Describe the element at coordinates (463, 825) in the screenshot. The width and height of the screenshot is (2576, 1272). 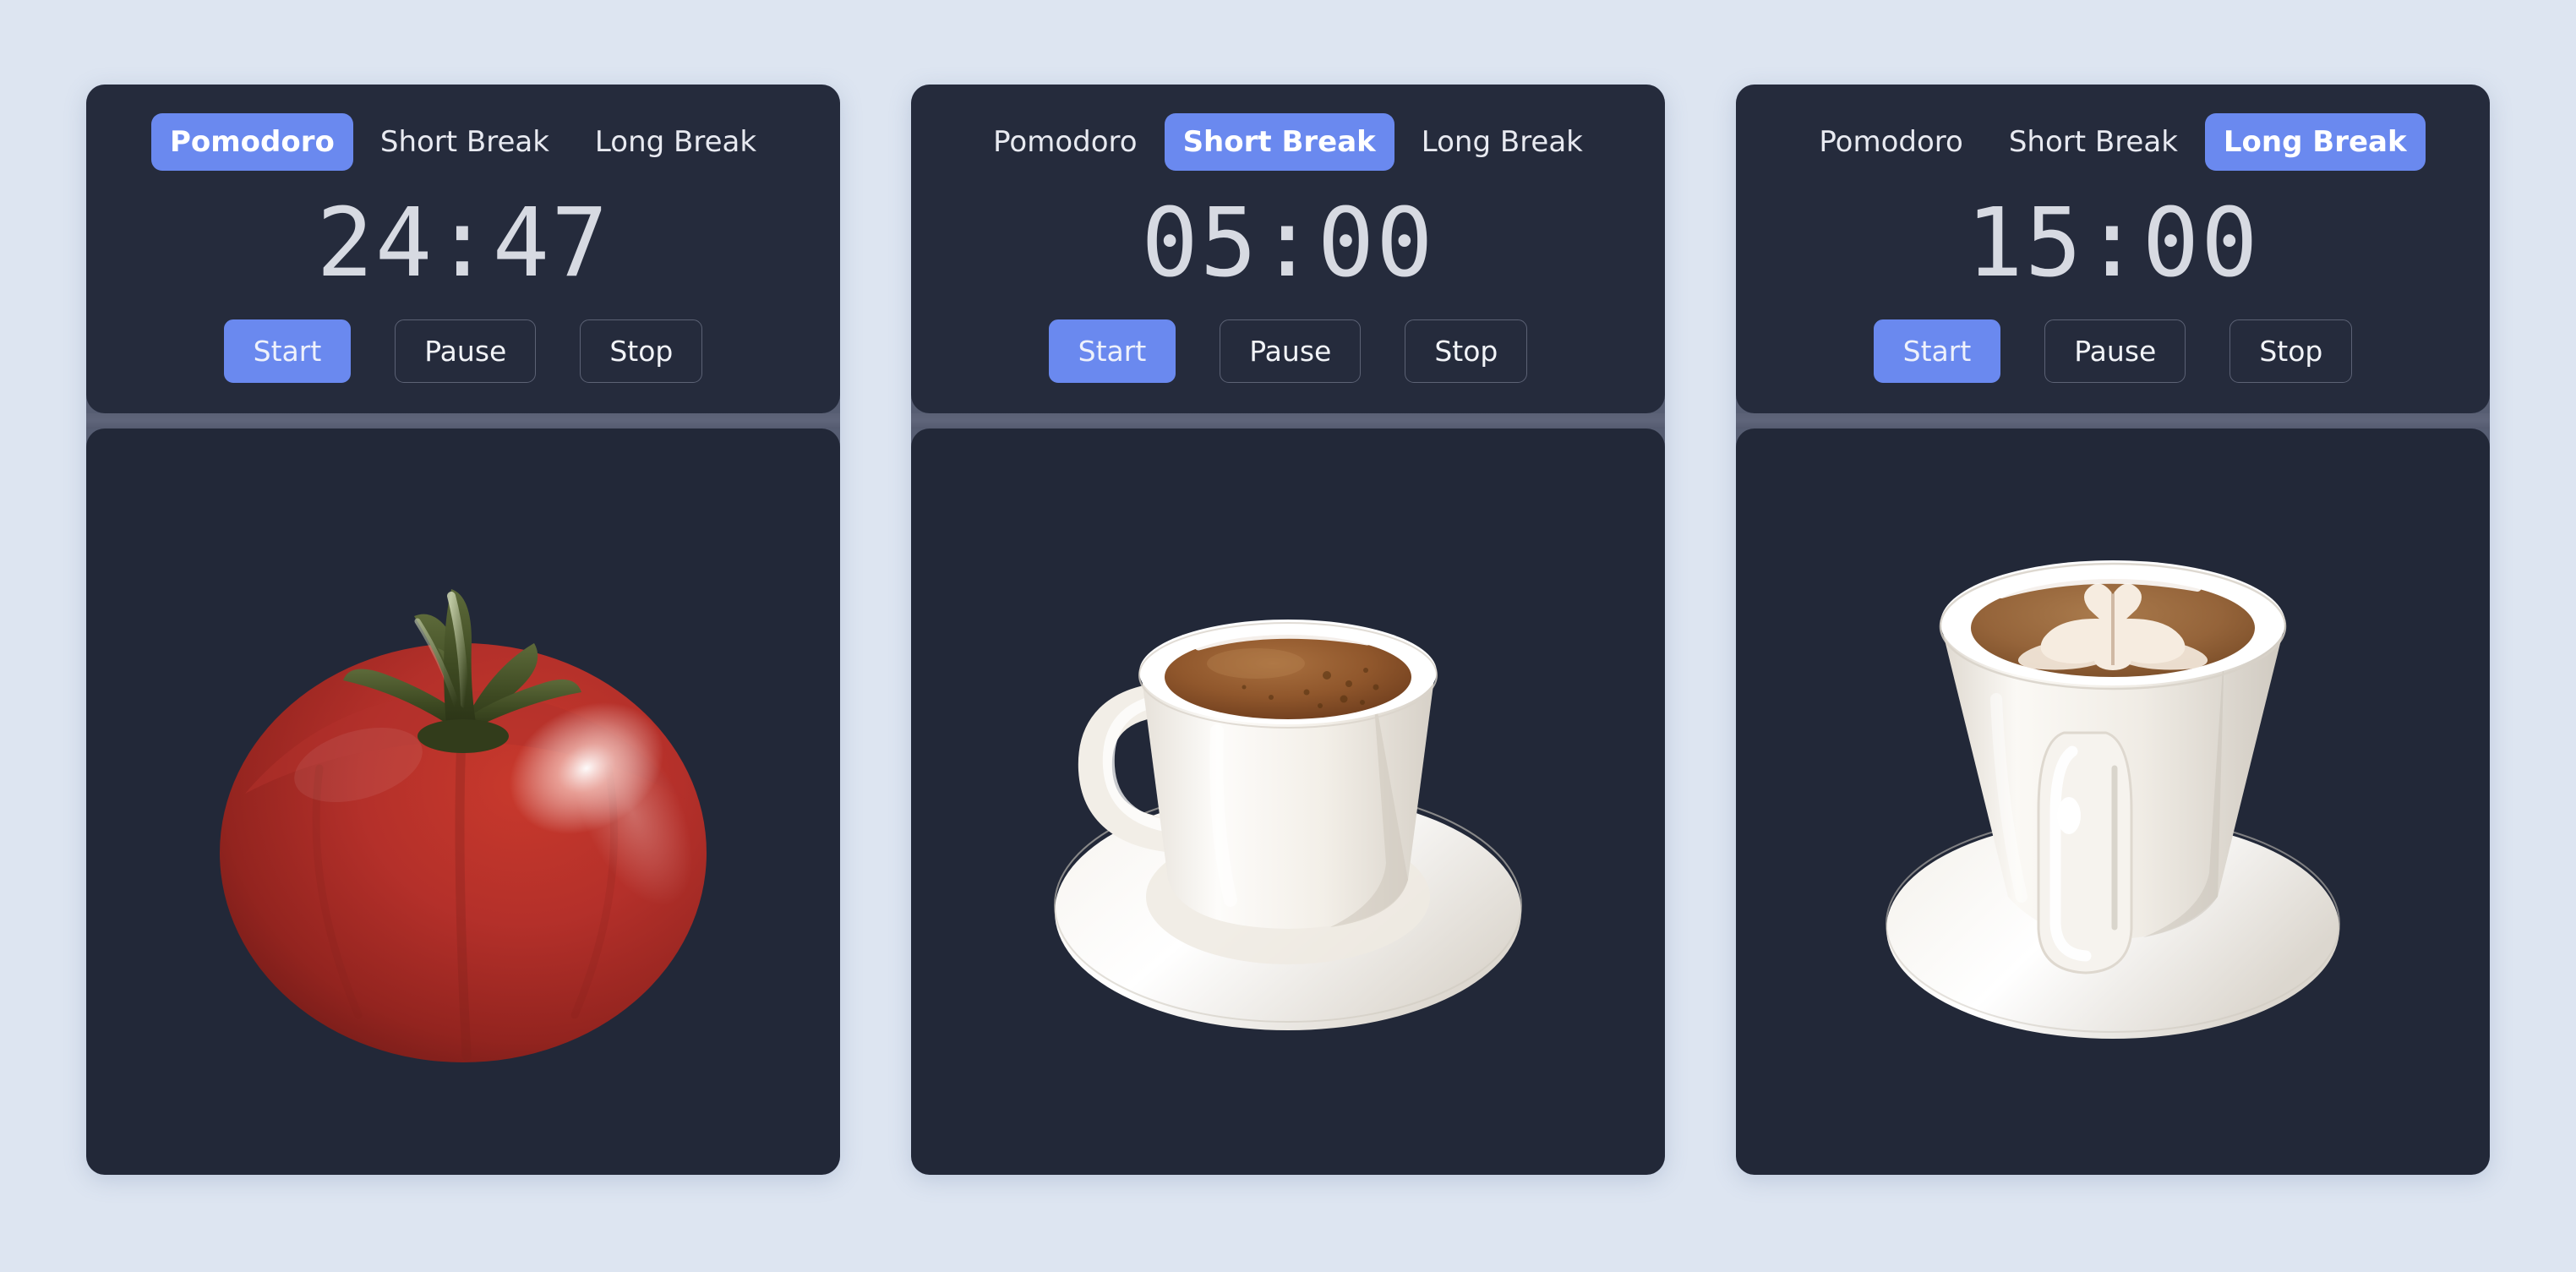
I see `tomato-icon` at that location.